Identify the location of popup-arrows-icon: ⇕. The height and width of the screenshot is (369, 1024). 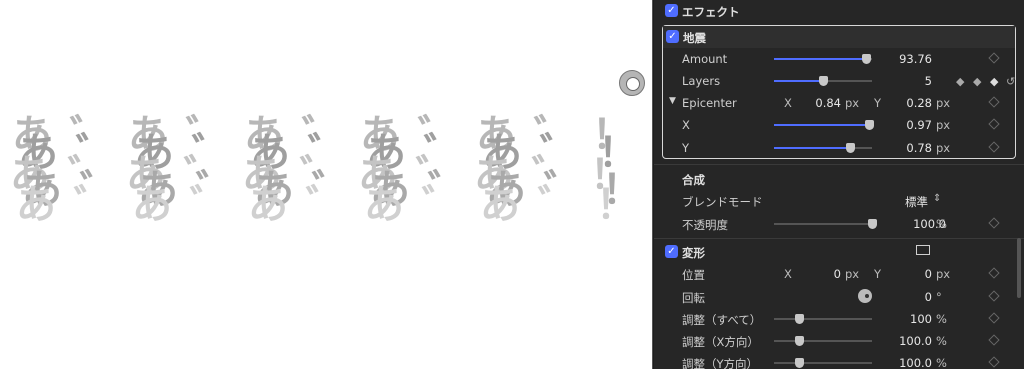
(937, 198).